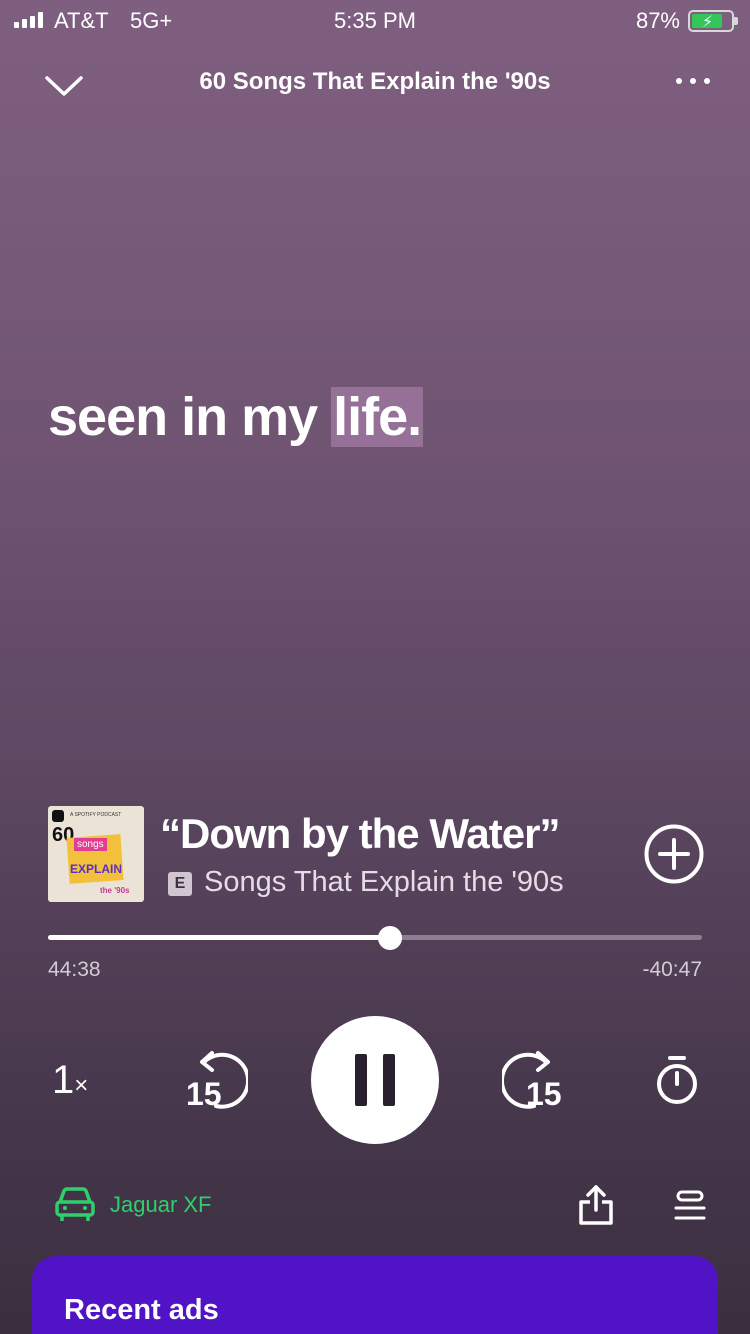 Image resolution: width=750 pixels, height=1334 pixels. Describe the element at coordinates (161, 1205) in the screenshot. I see `connected-device-name: Jaguar XF` at that location.